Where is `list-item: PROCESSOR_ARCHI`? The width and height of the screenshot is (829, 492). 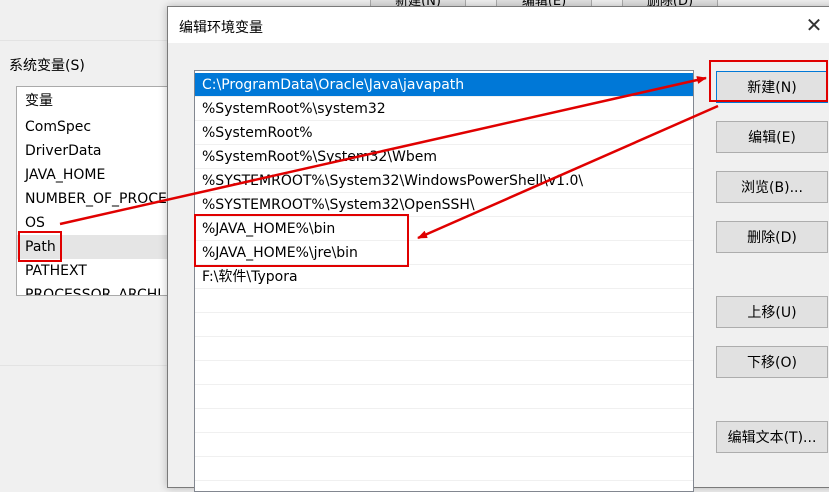
list-item: PROCESSOR_ARCHI is located at coordinates (93, 289).